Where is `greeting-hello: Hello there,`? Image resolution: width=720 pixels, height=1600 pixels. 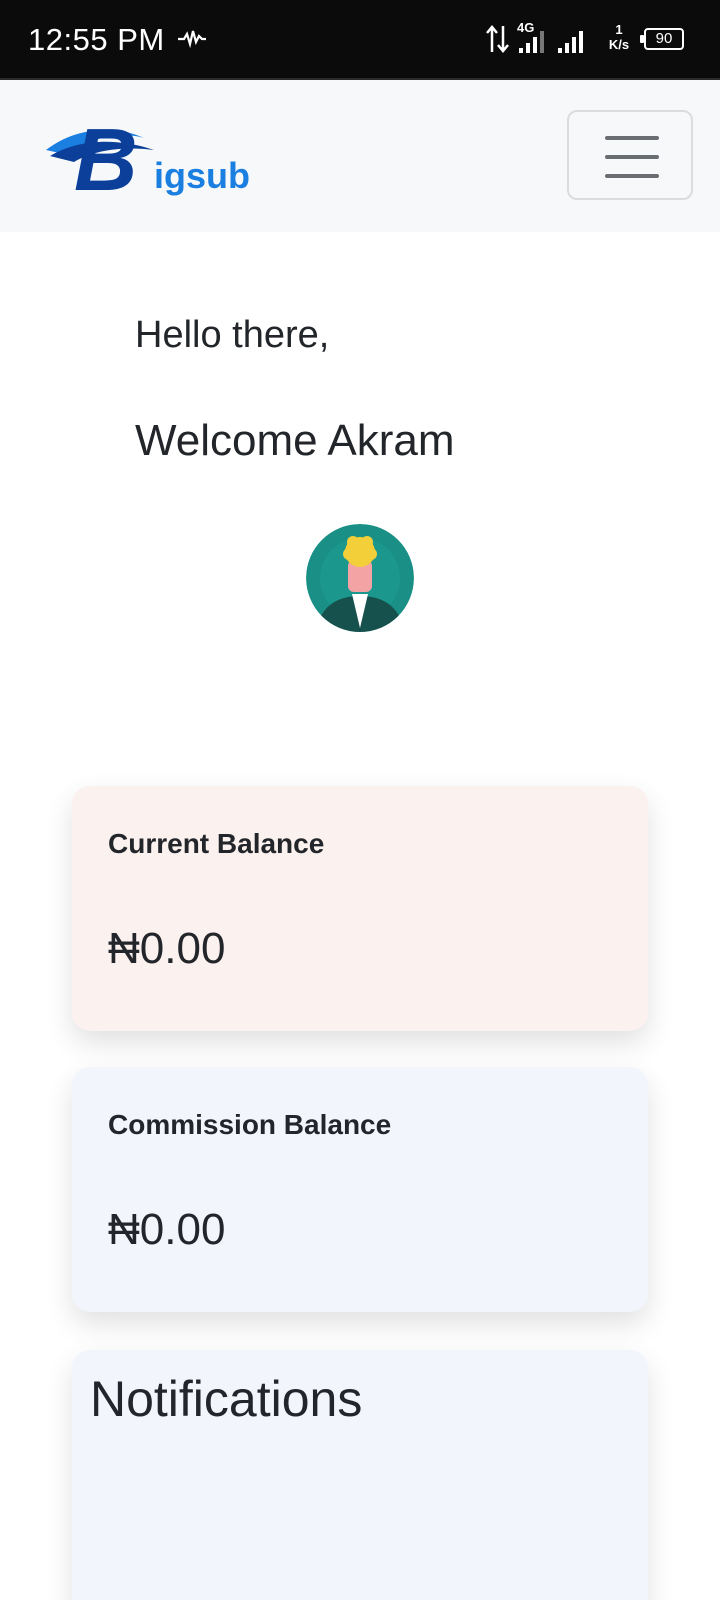 greeting-hello: Hello there, is located at coordinates (232, 335).